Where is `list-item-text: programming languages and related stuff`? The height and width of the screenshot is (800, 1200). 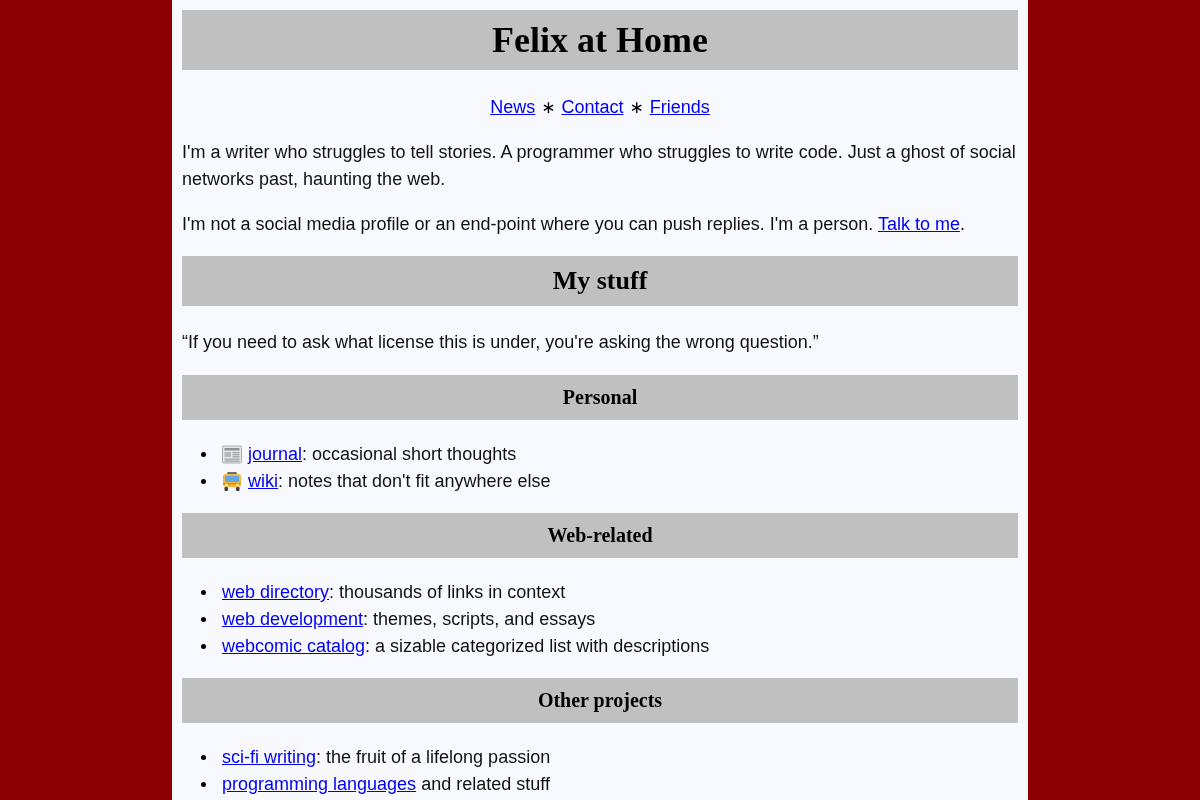 list-item-text: programming languages and related stuff is located at coordinates (386, 784).